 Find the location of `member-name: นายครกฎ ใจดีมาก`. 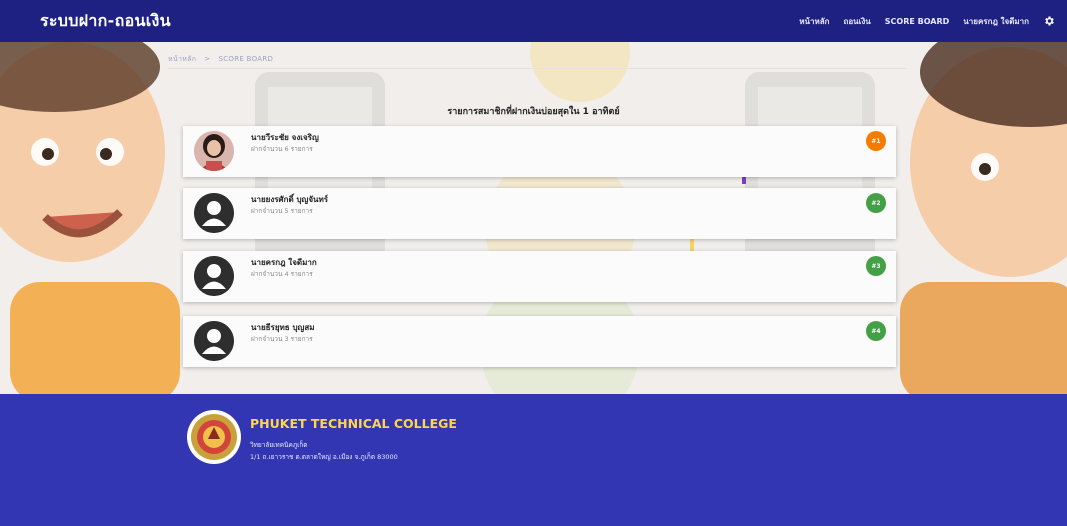

member-name: นายครกฎ ใจดีมาก is located at coordinates (284, 262).